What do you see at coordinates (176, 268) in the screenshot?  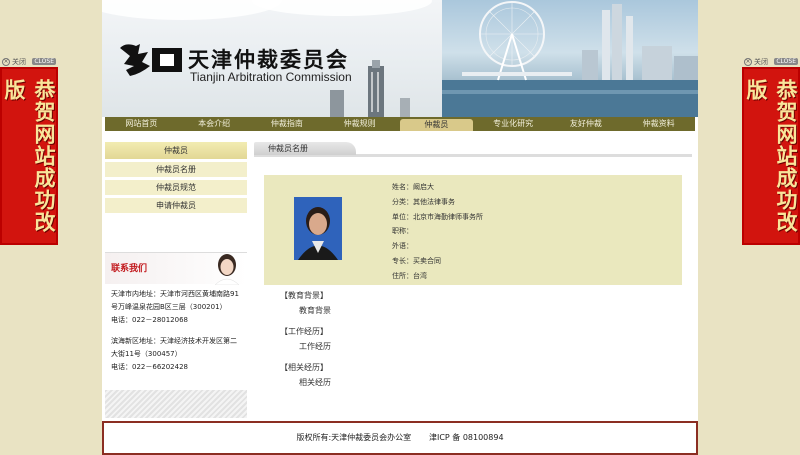 I see `contact-header: 联系我们` at bounding box center [176, 268].